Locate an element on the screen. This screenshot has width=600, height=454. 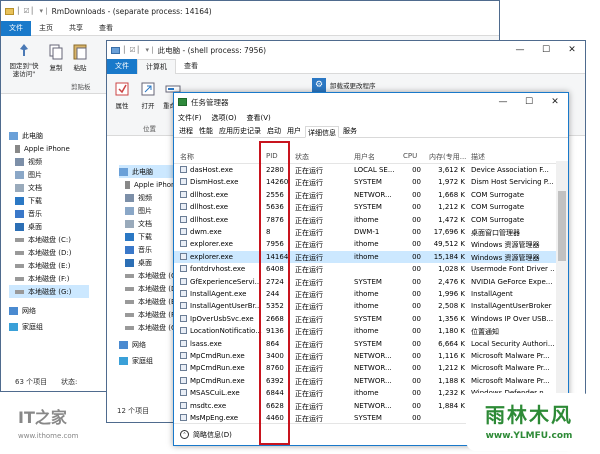
uninstall-program-button: ⚙ 卸载或更改程序 is located at coordinates (344, 85).